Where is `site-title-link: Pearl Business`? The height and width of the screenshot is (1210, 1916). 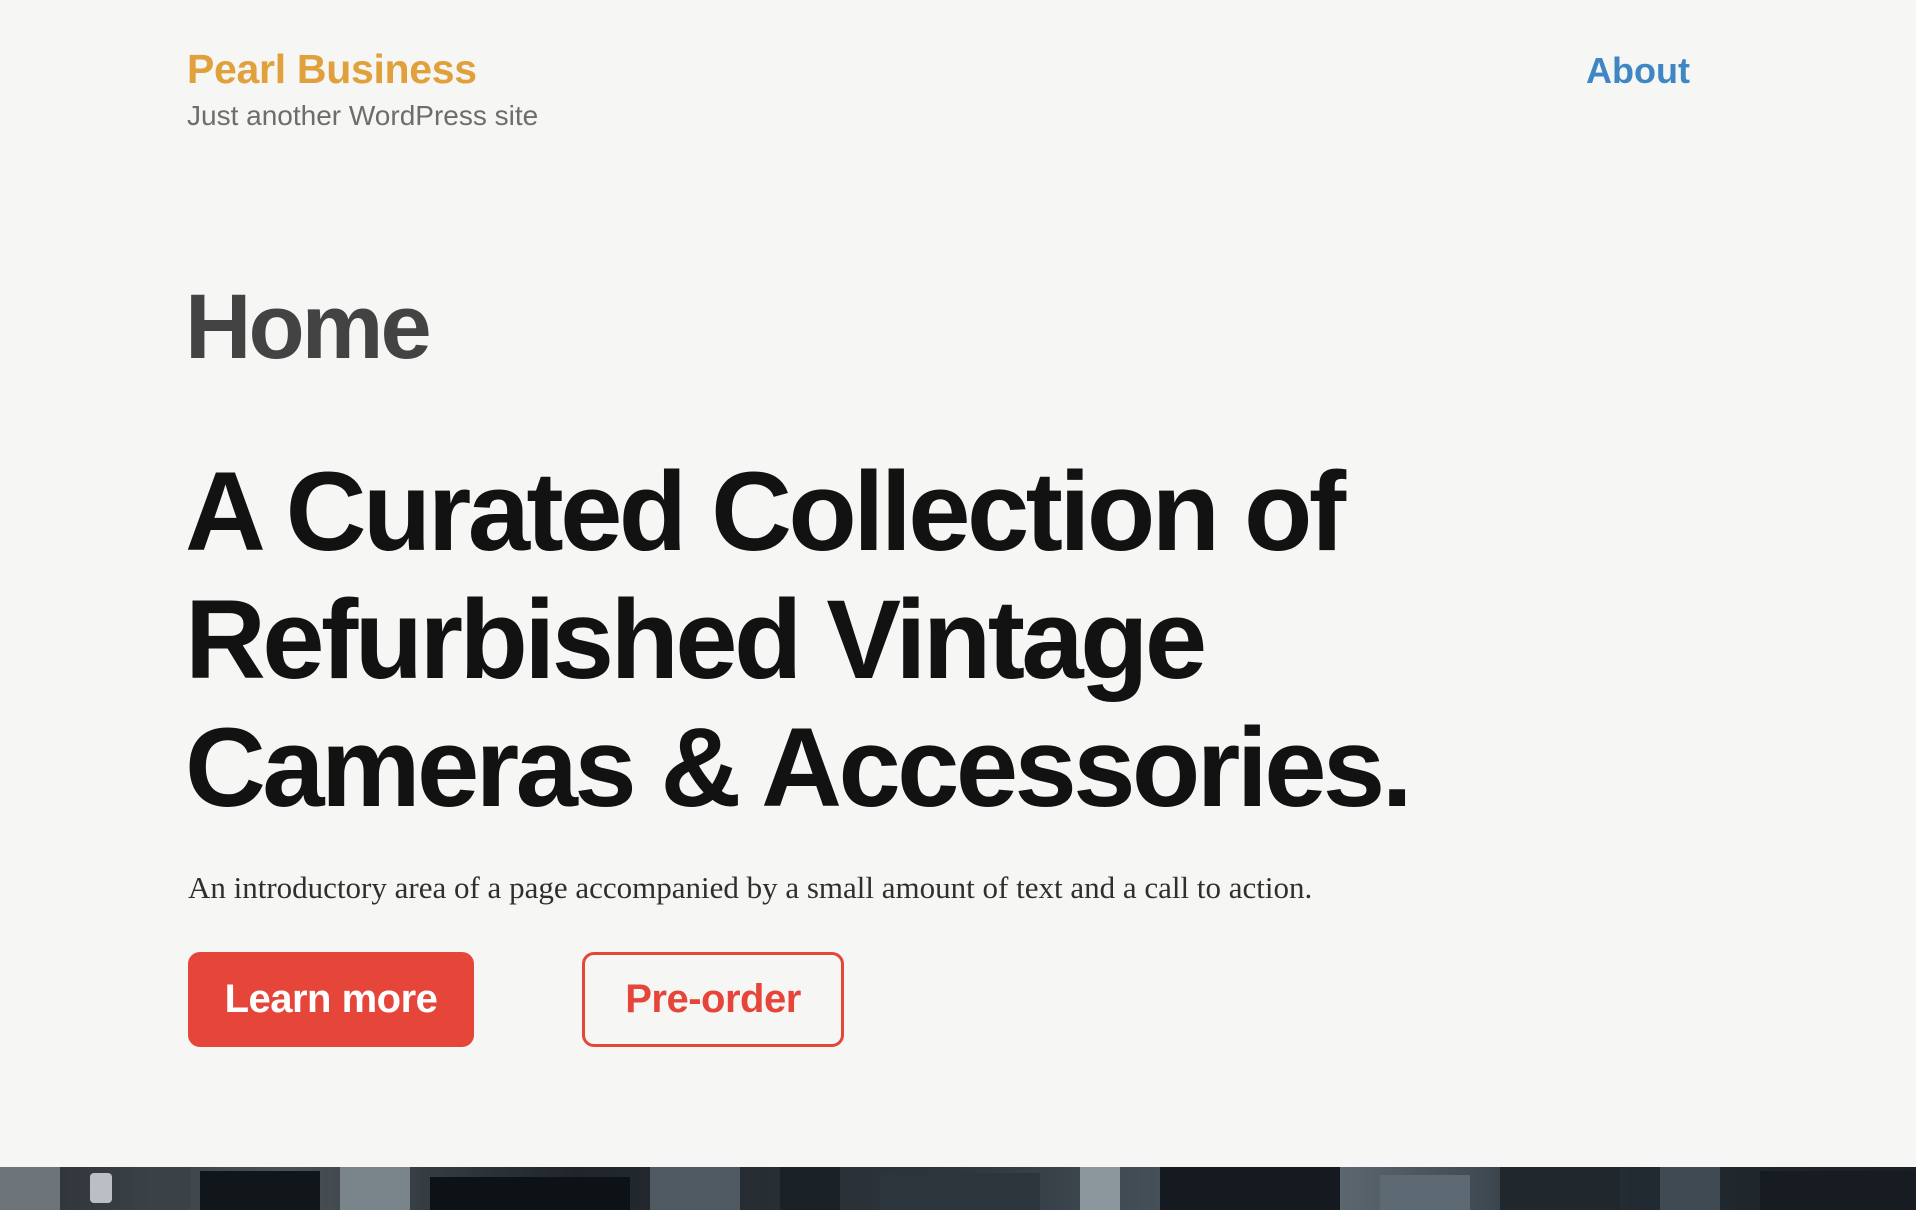
site-title-link: Pearl Business is located at coordinates (332, 69).